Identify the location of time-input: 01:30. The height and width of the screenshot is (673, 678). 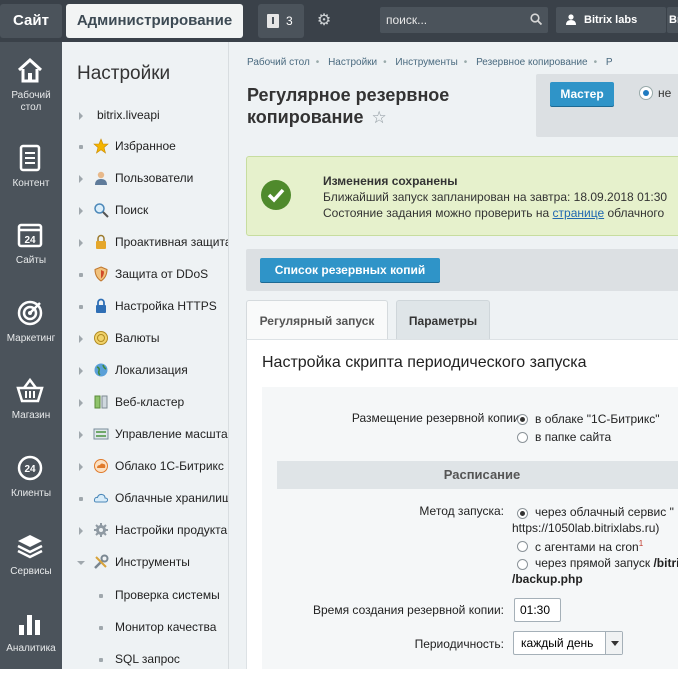
(537, 610).